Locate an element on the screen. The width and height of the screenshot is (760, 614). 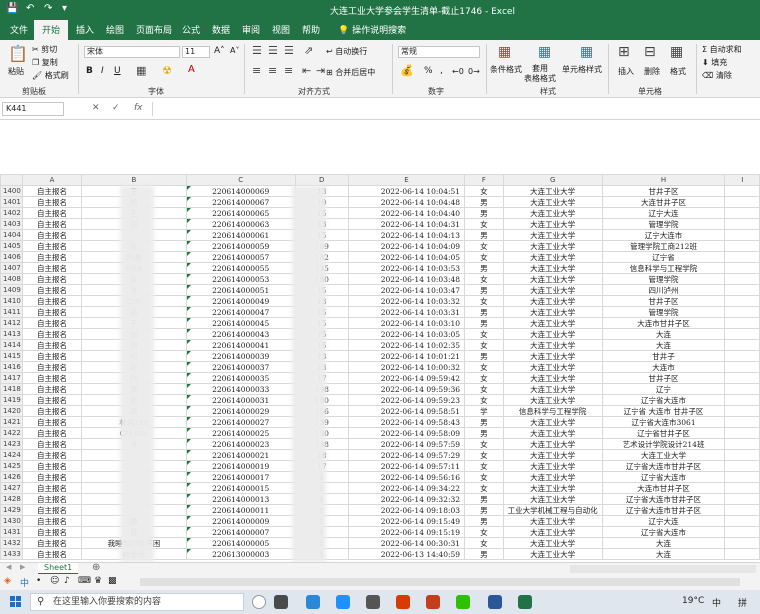
row-header: 1425 is located at coordinates (11, 466).